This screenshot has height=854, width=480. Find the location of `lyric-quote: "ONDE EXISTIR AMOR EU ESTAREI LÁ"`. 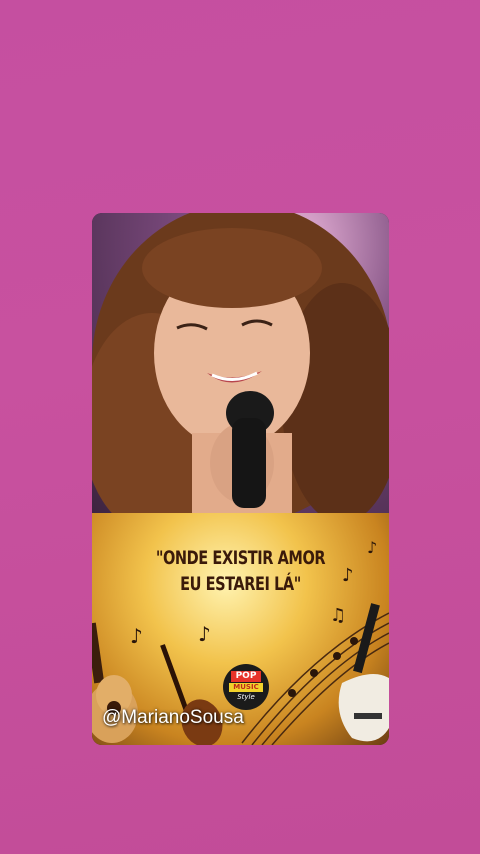

lyric-quote: "ONDE EXISTIR AMOR EU ESTAREI LÁ" is located at coordinates (240, 571).